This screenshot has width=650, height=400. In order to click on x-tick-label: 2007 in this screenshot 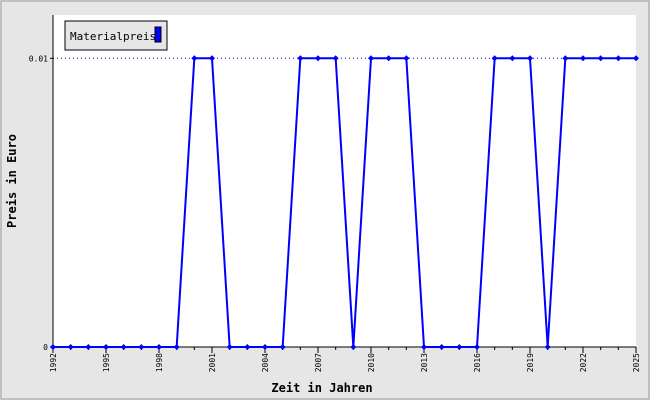, I will do `click(318, 362)`.